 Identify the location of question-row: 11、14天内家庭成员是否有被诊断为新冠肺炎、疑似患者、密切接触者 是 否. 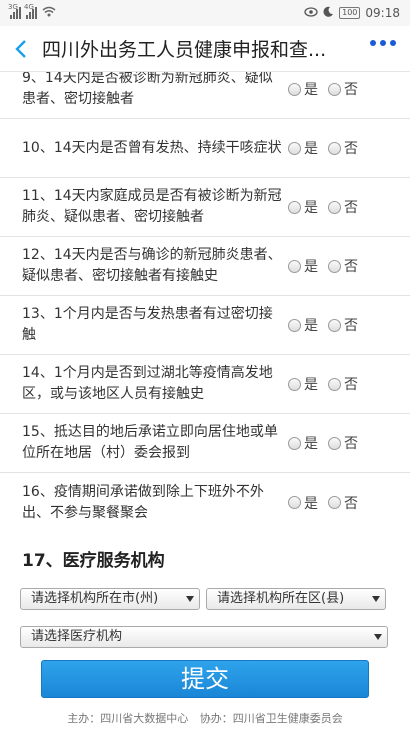
(205, 207).